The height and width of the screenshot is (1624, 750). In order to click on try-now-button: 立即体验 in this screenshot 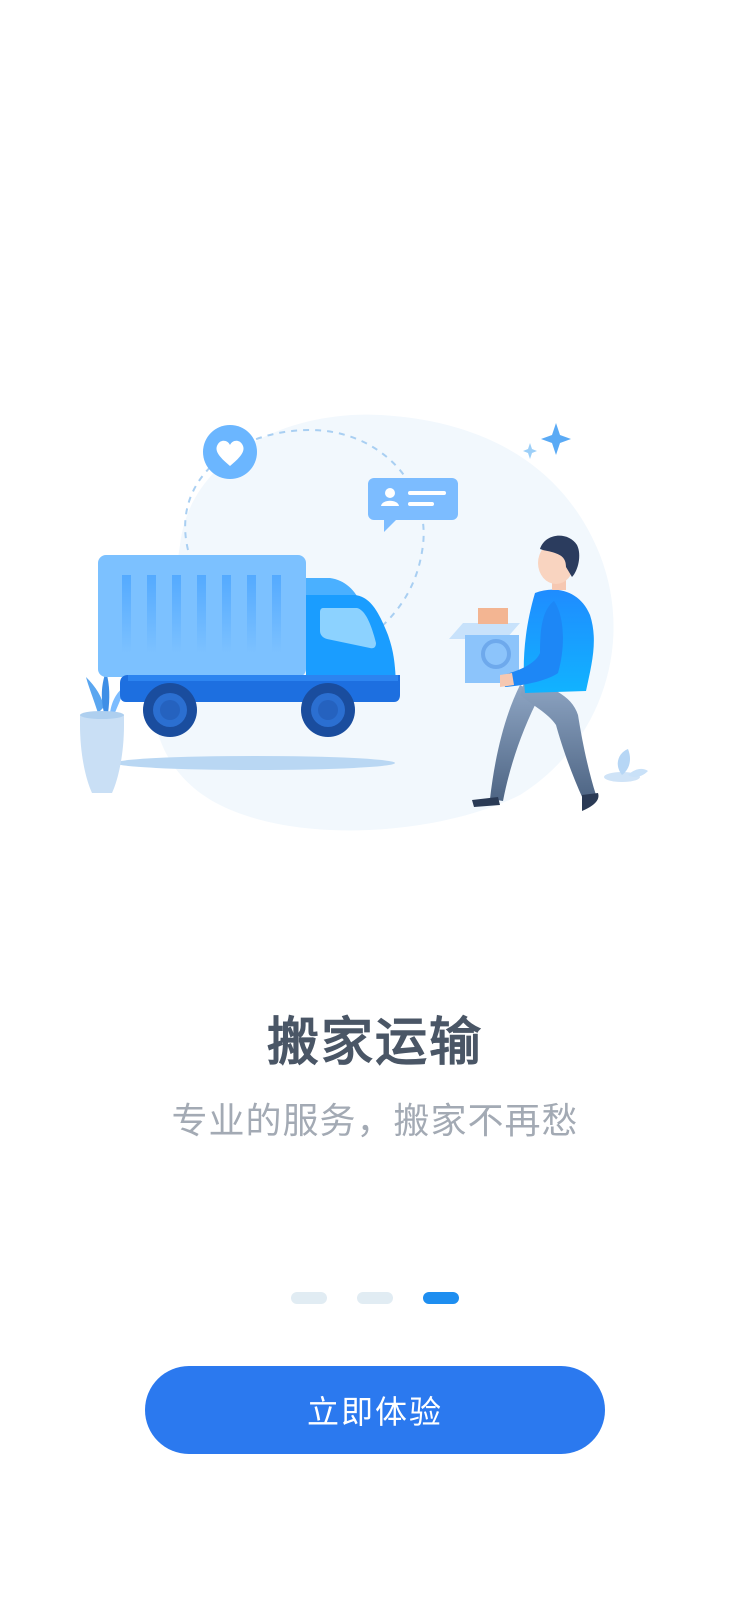, I will do `click(375, 1410)`.